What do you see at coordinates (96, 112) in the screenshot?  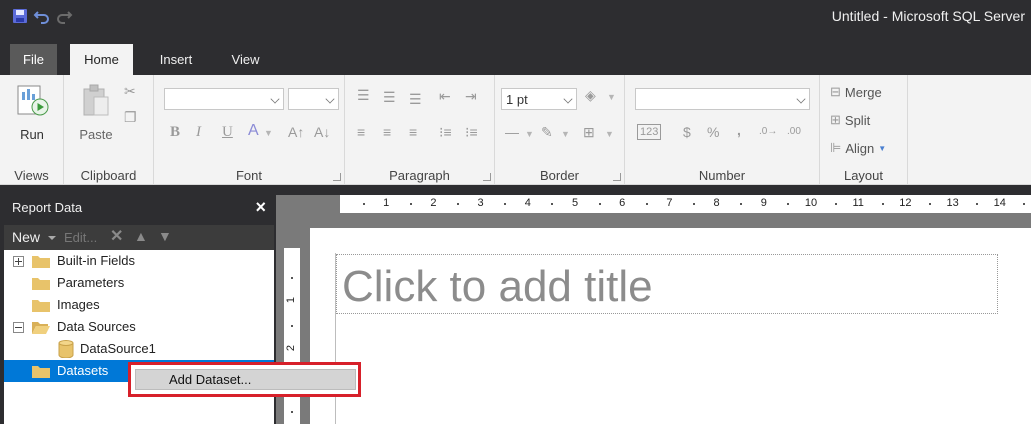 I see `paste-button: Paste` at bounding box center [96, 112].